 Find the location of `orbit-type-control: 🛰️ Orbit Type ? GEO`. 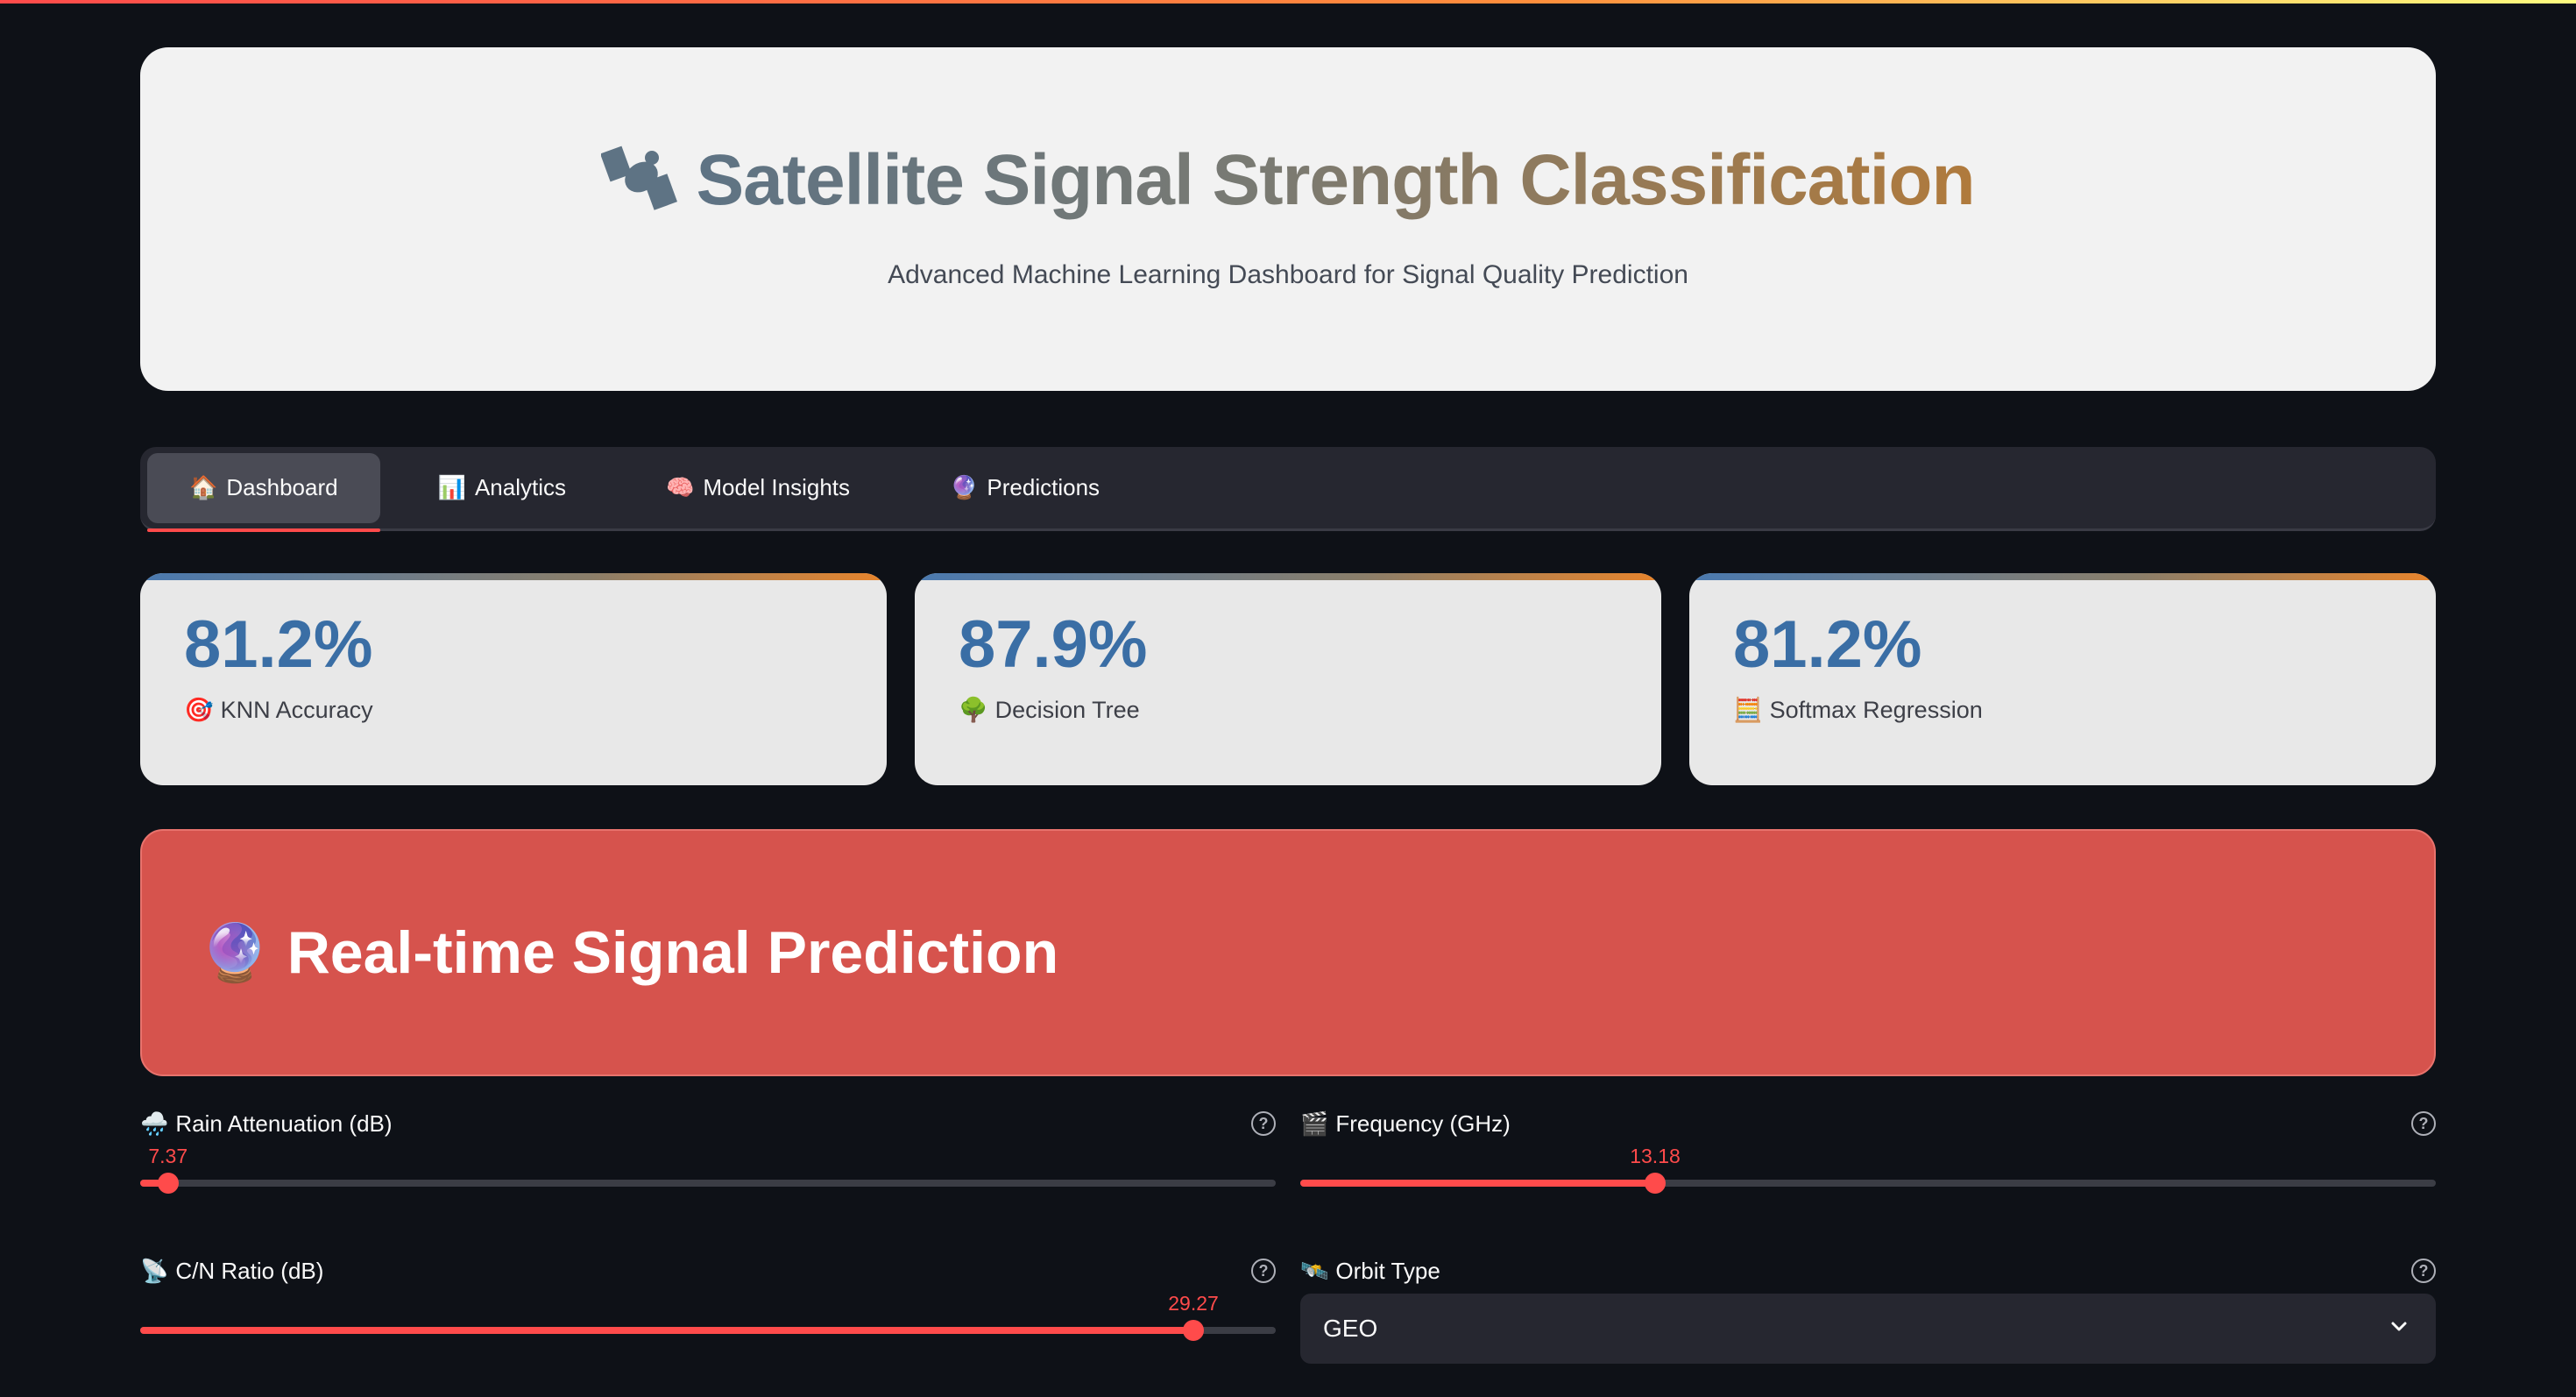

orbit-type-control: 🛰️ Orbit Type ? GEO is located at coordinates (1868, 1308).